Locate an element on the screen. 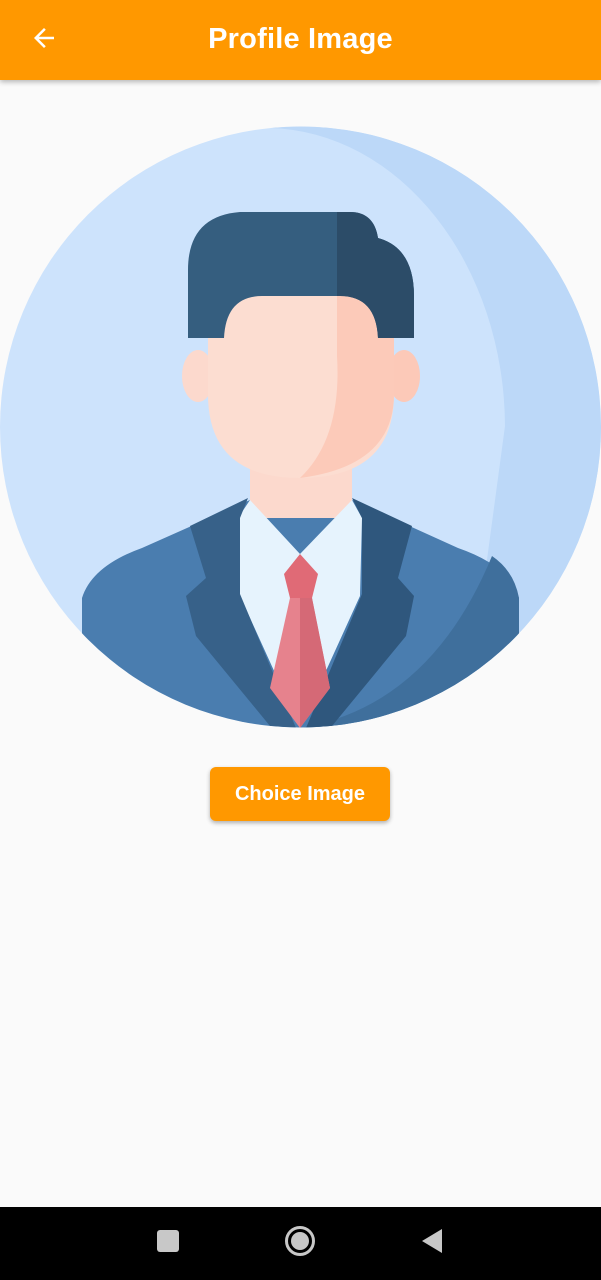 The image size is (601, 1280). page-title: Profile Image is located at coordinates (300, 39).